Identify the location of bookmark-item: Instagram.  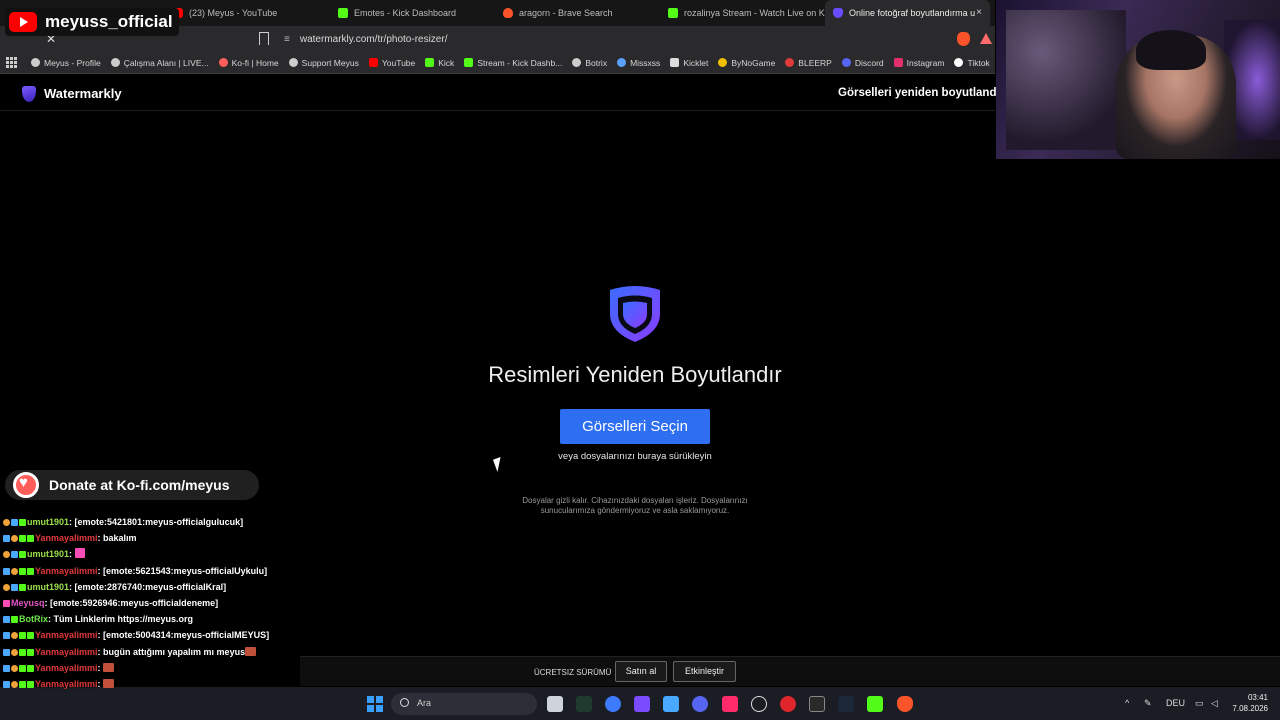
(919, 62).